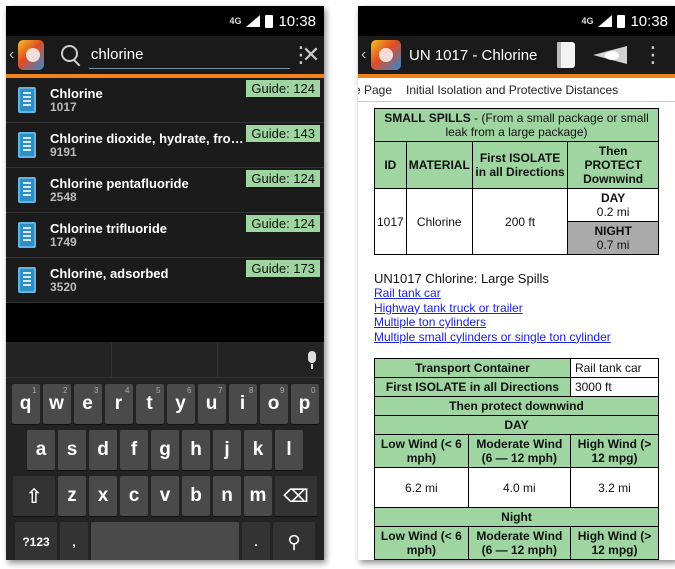 This screenshot has width=675, height=569. I want to click on signal-icon, so click(253, 21).